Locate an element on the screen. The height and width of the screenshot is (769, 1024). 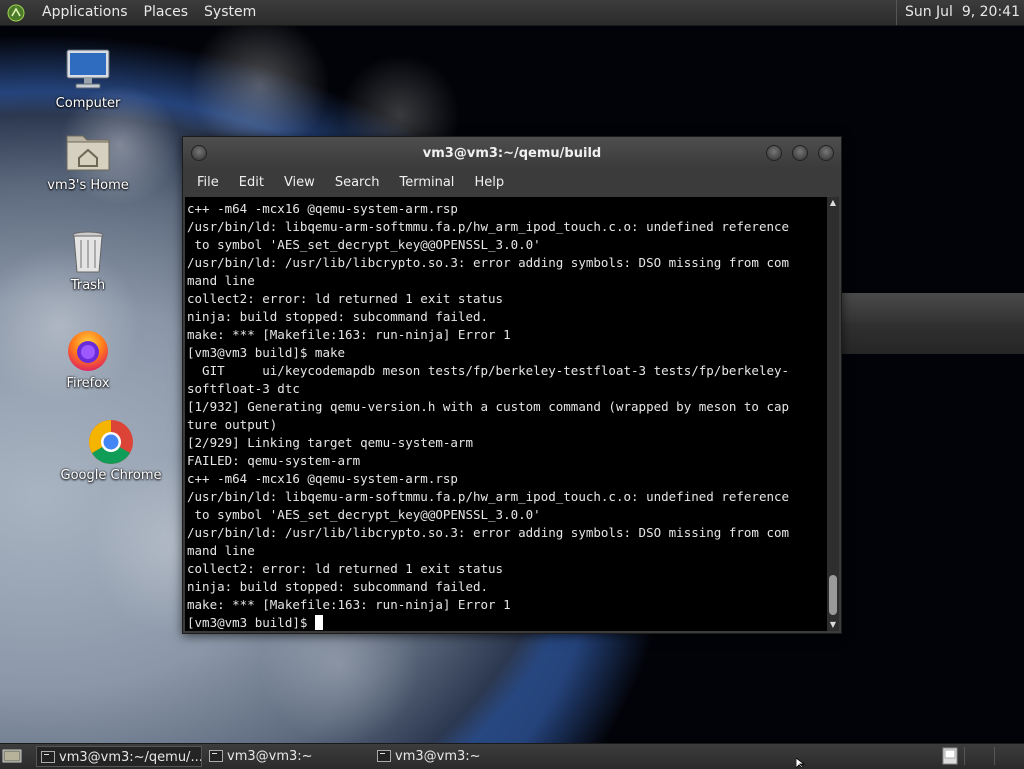
desktop-icon-label: vm3's Home is located at coordinates (88, 185).